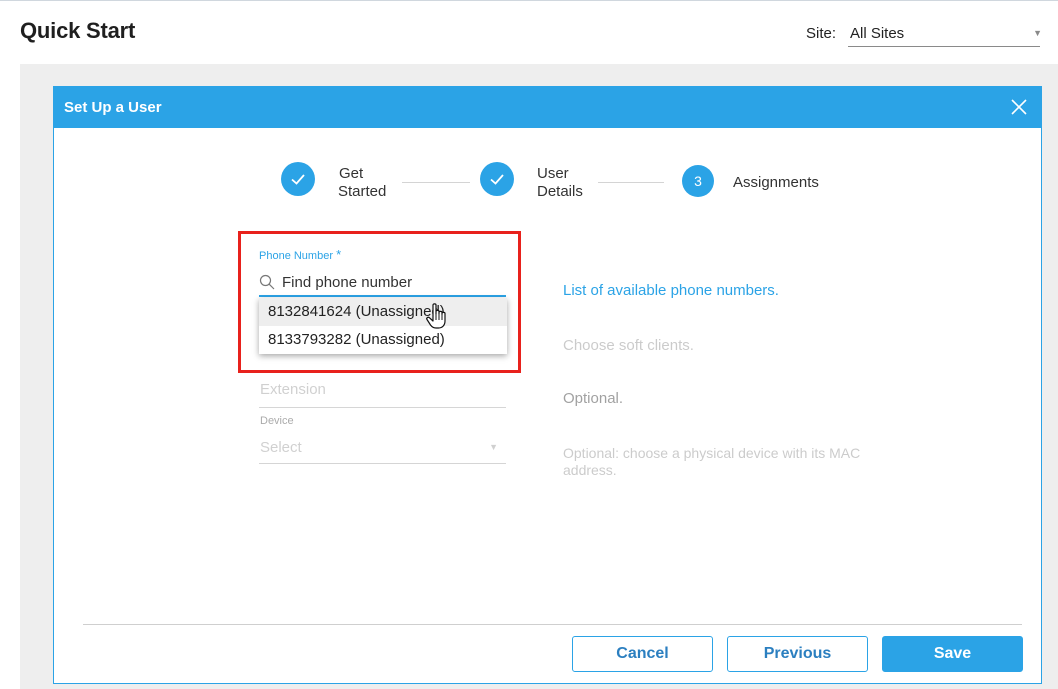 This screenshot has height=689, width=1058. Describe the element at coordinates (298, 179) in the screenshot. I see `step-1-check-icon` at that location.